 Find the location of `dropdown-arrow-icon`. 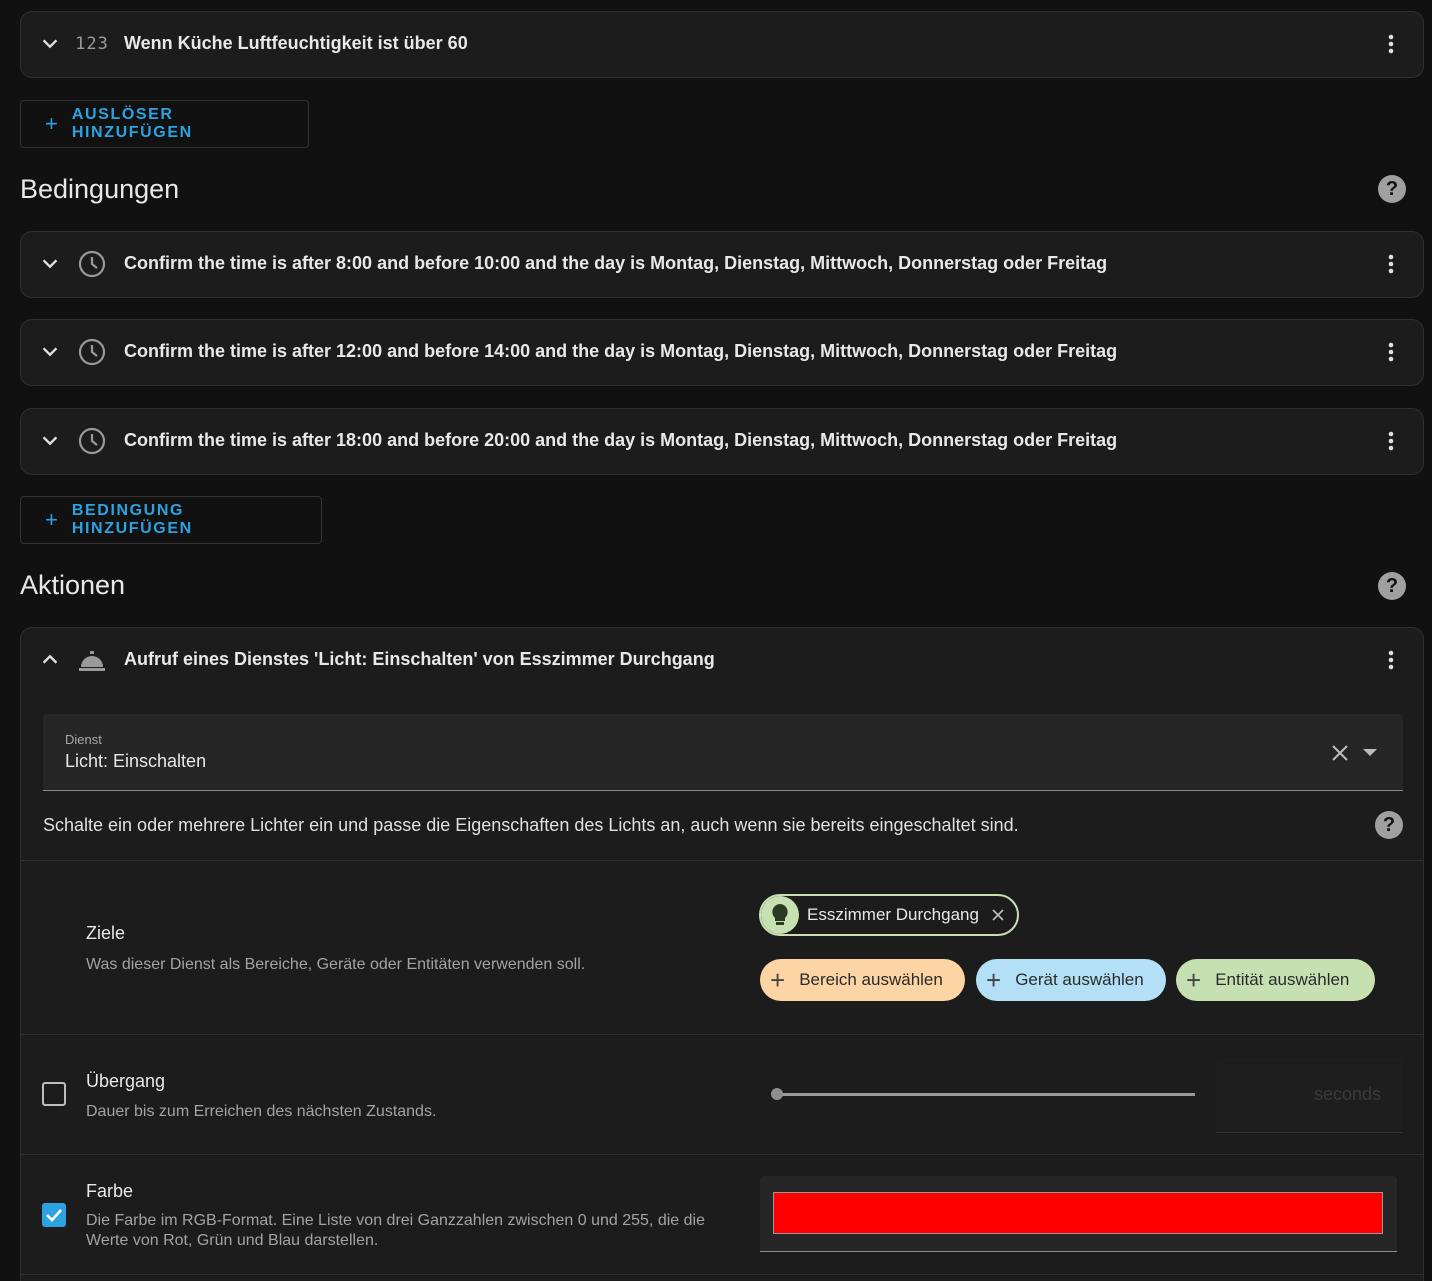

dropdown-arrow-icon is located at coordinates (1370, 752).